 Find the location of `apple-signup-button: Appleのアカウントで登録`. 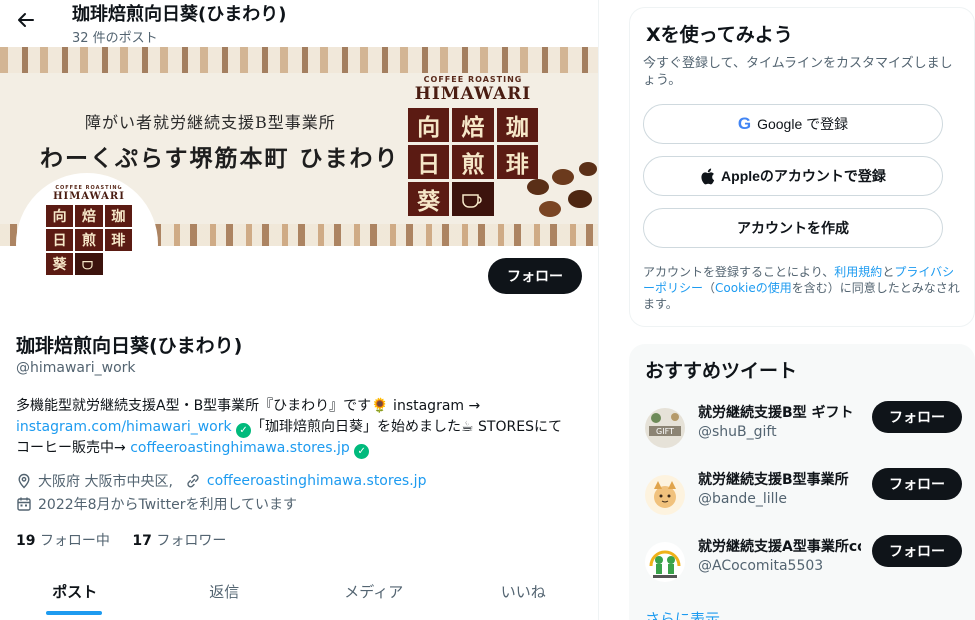

apple-signup-button: Appleのアカウントで登録 is located at coordinates (793, 176).